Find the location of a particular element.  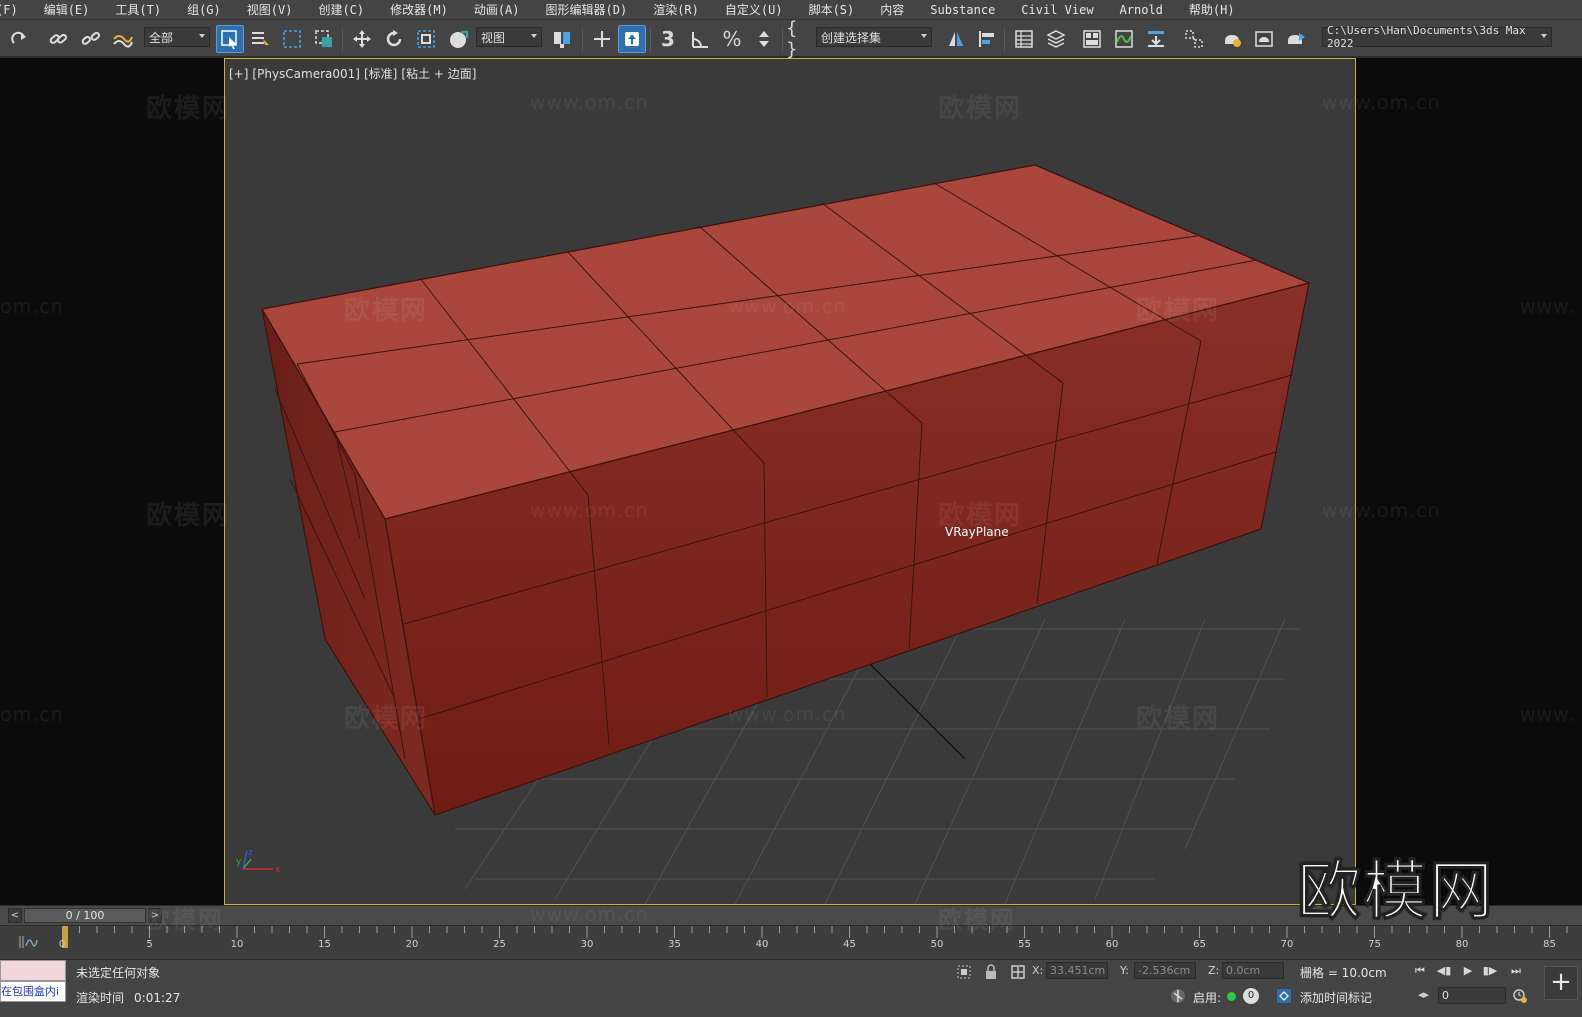

keyboard-shortcut-override-icon is located at coordinates (632, 39).